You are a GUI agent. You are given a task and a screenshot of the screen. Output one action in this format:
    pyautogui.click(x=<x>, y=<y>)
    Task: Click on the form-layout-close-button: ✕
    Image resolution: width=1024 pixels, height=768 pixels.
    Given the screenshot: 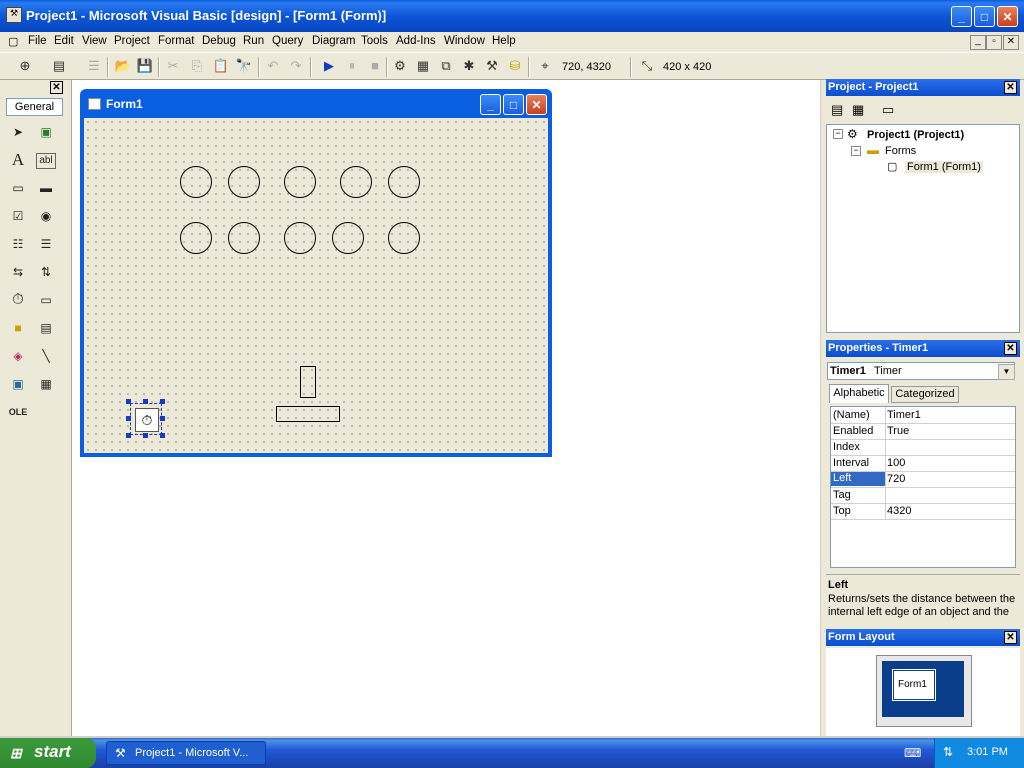 What is the action you would take?
    pyautogui.click(x=1010, y=637)
    